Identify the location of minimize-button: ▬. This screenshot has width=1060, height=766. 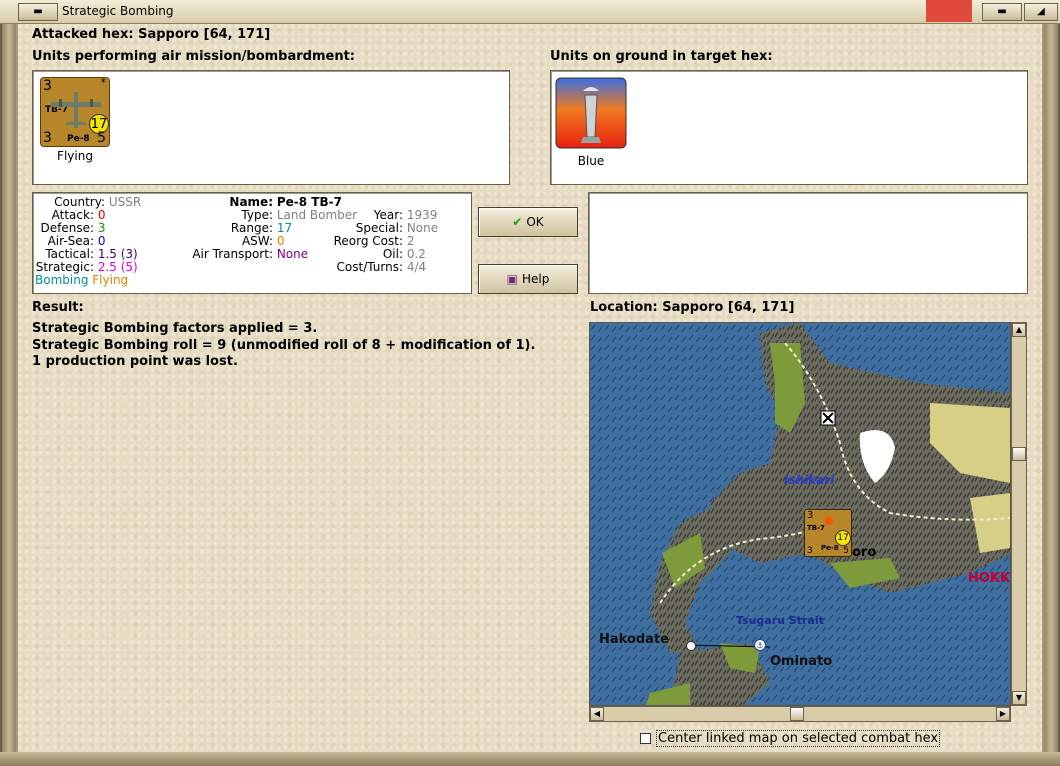
(1002, 12).